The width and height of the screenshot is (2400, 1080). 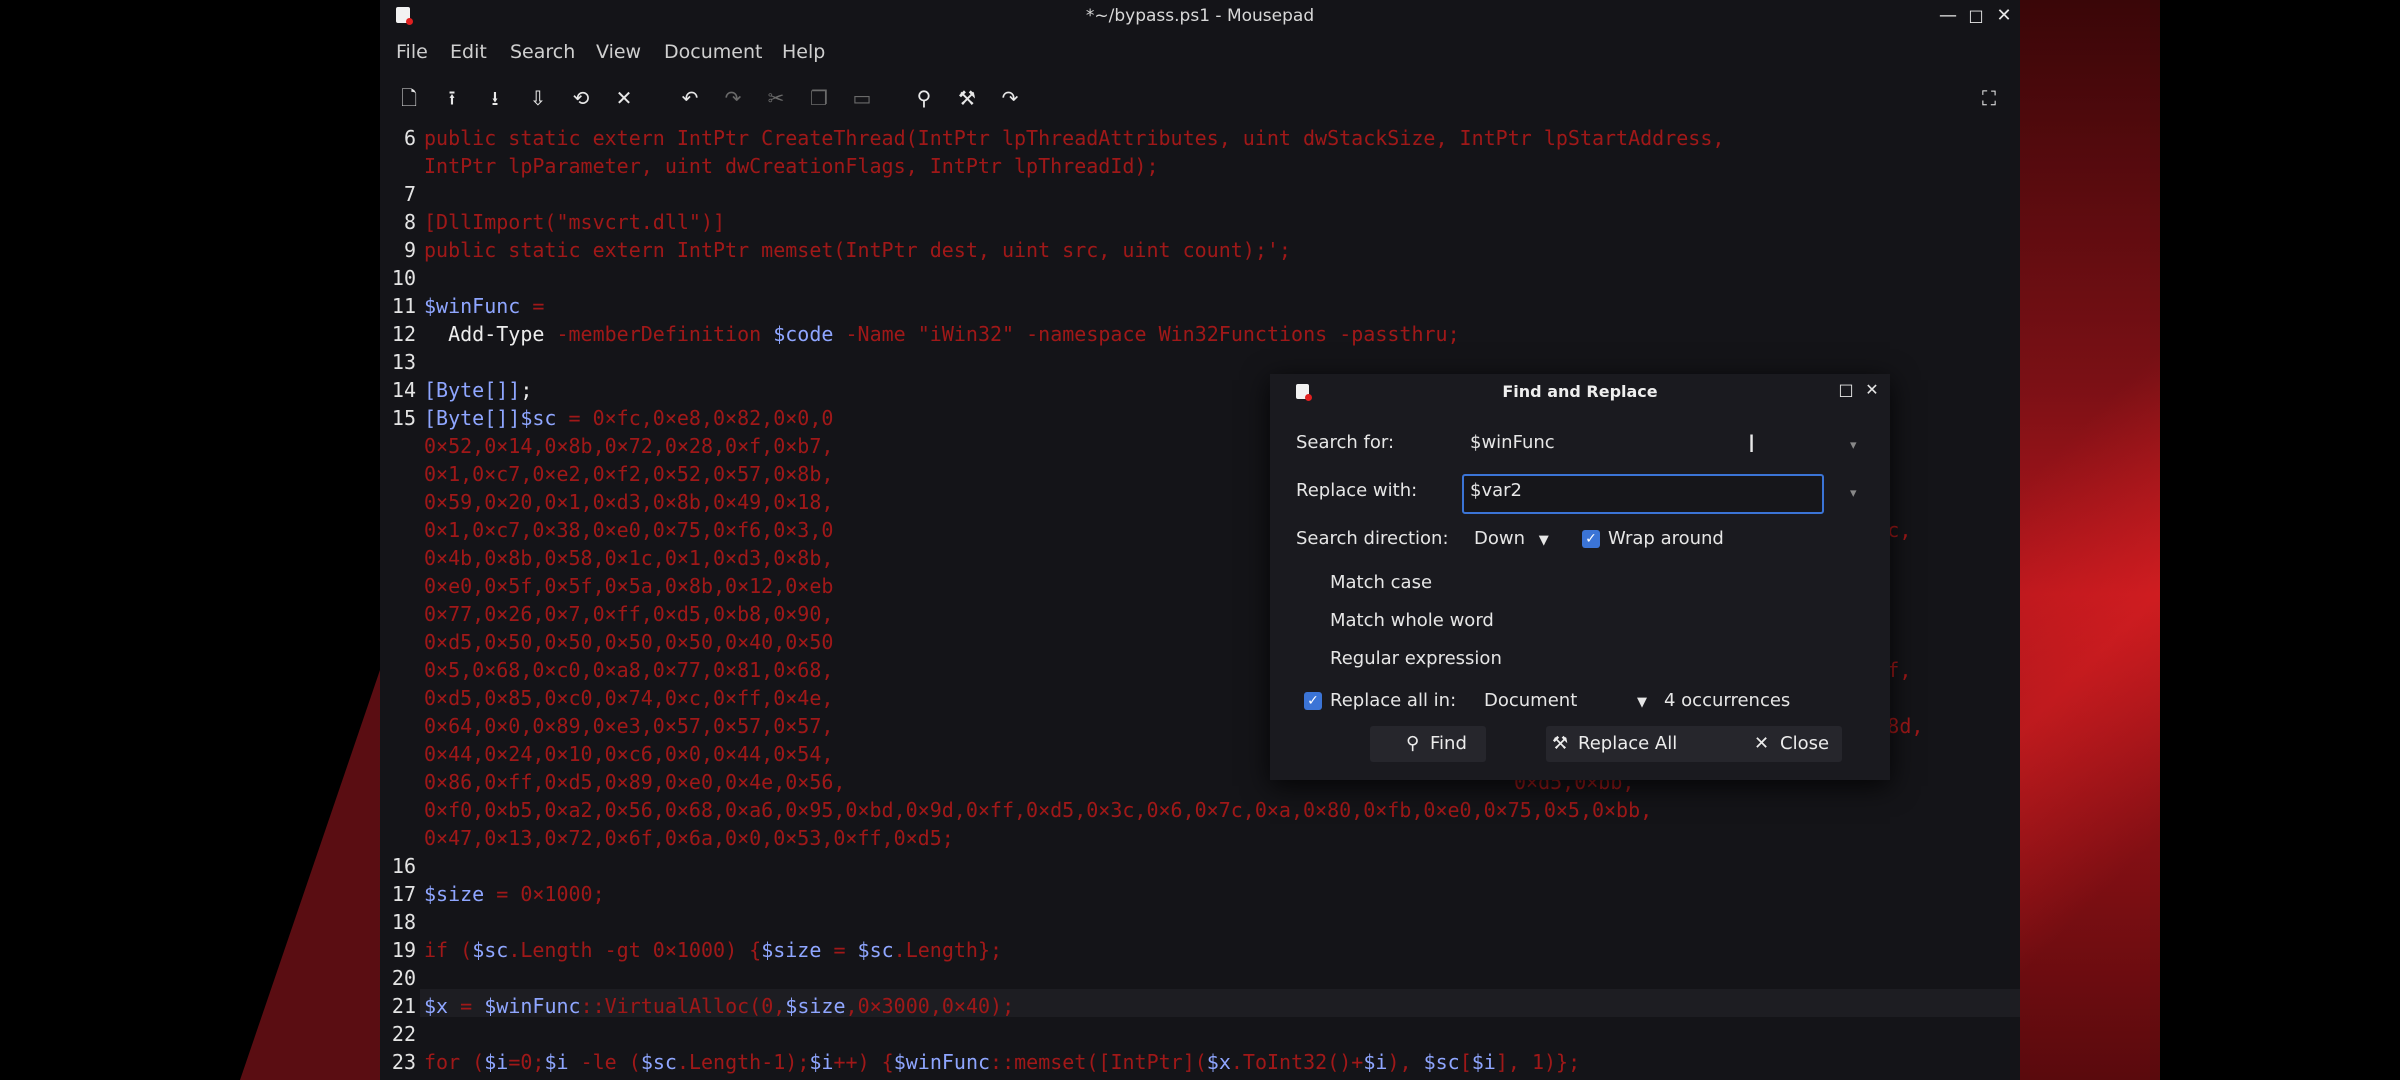 What do you see at coordinates (1727, 700) in the screenshot?
I see `occurrences-count: 4 occurrences` at bounding box center [1727, 700].